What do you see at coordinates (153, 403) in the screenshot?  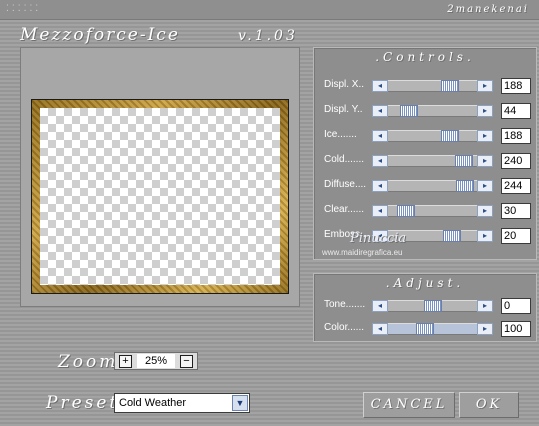 I see `preset-selected-value: Cold Weather` at bounding box center [153, 403].